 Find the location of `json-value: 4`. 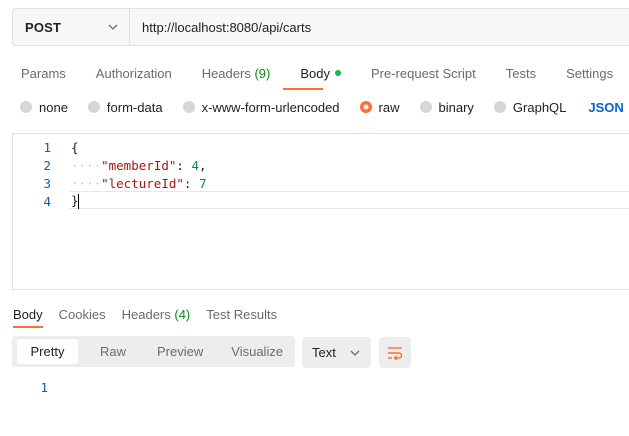

json-value: 4 is located at coordinates (195, 165).